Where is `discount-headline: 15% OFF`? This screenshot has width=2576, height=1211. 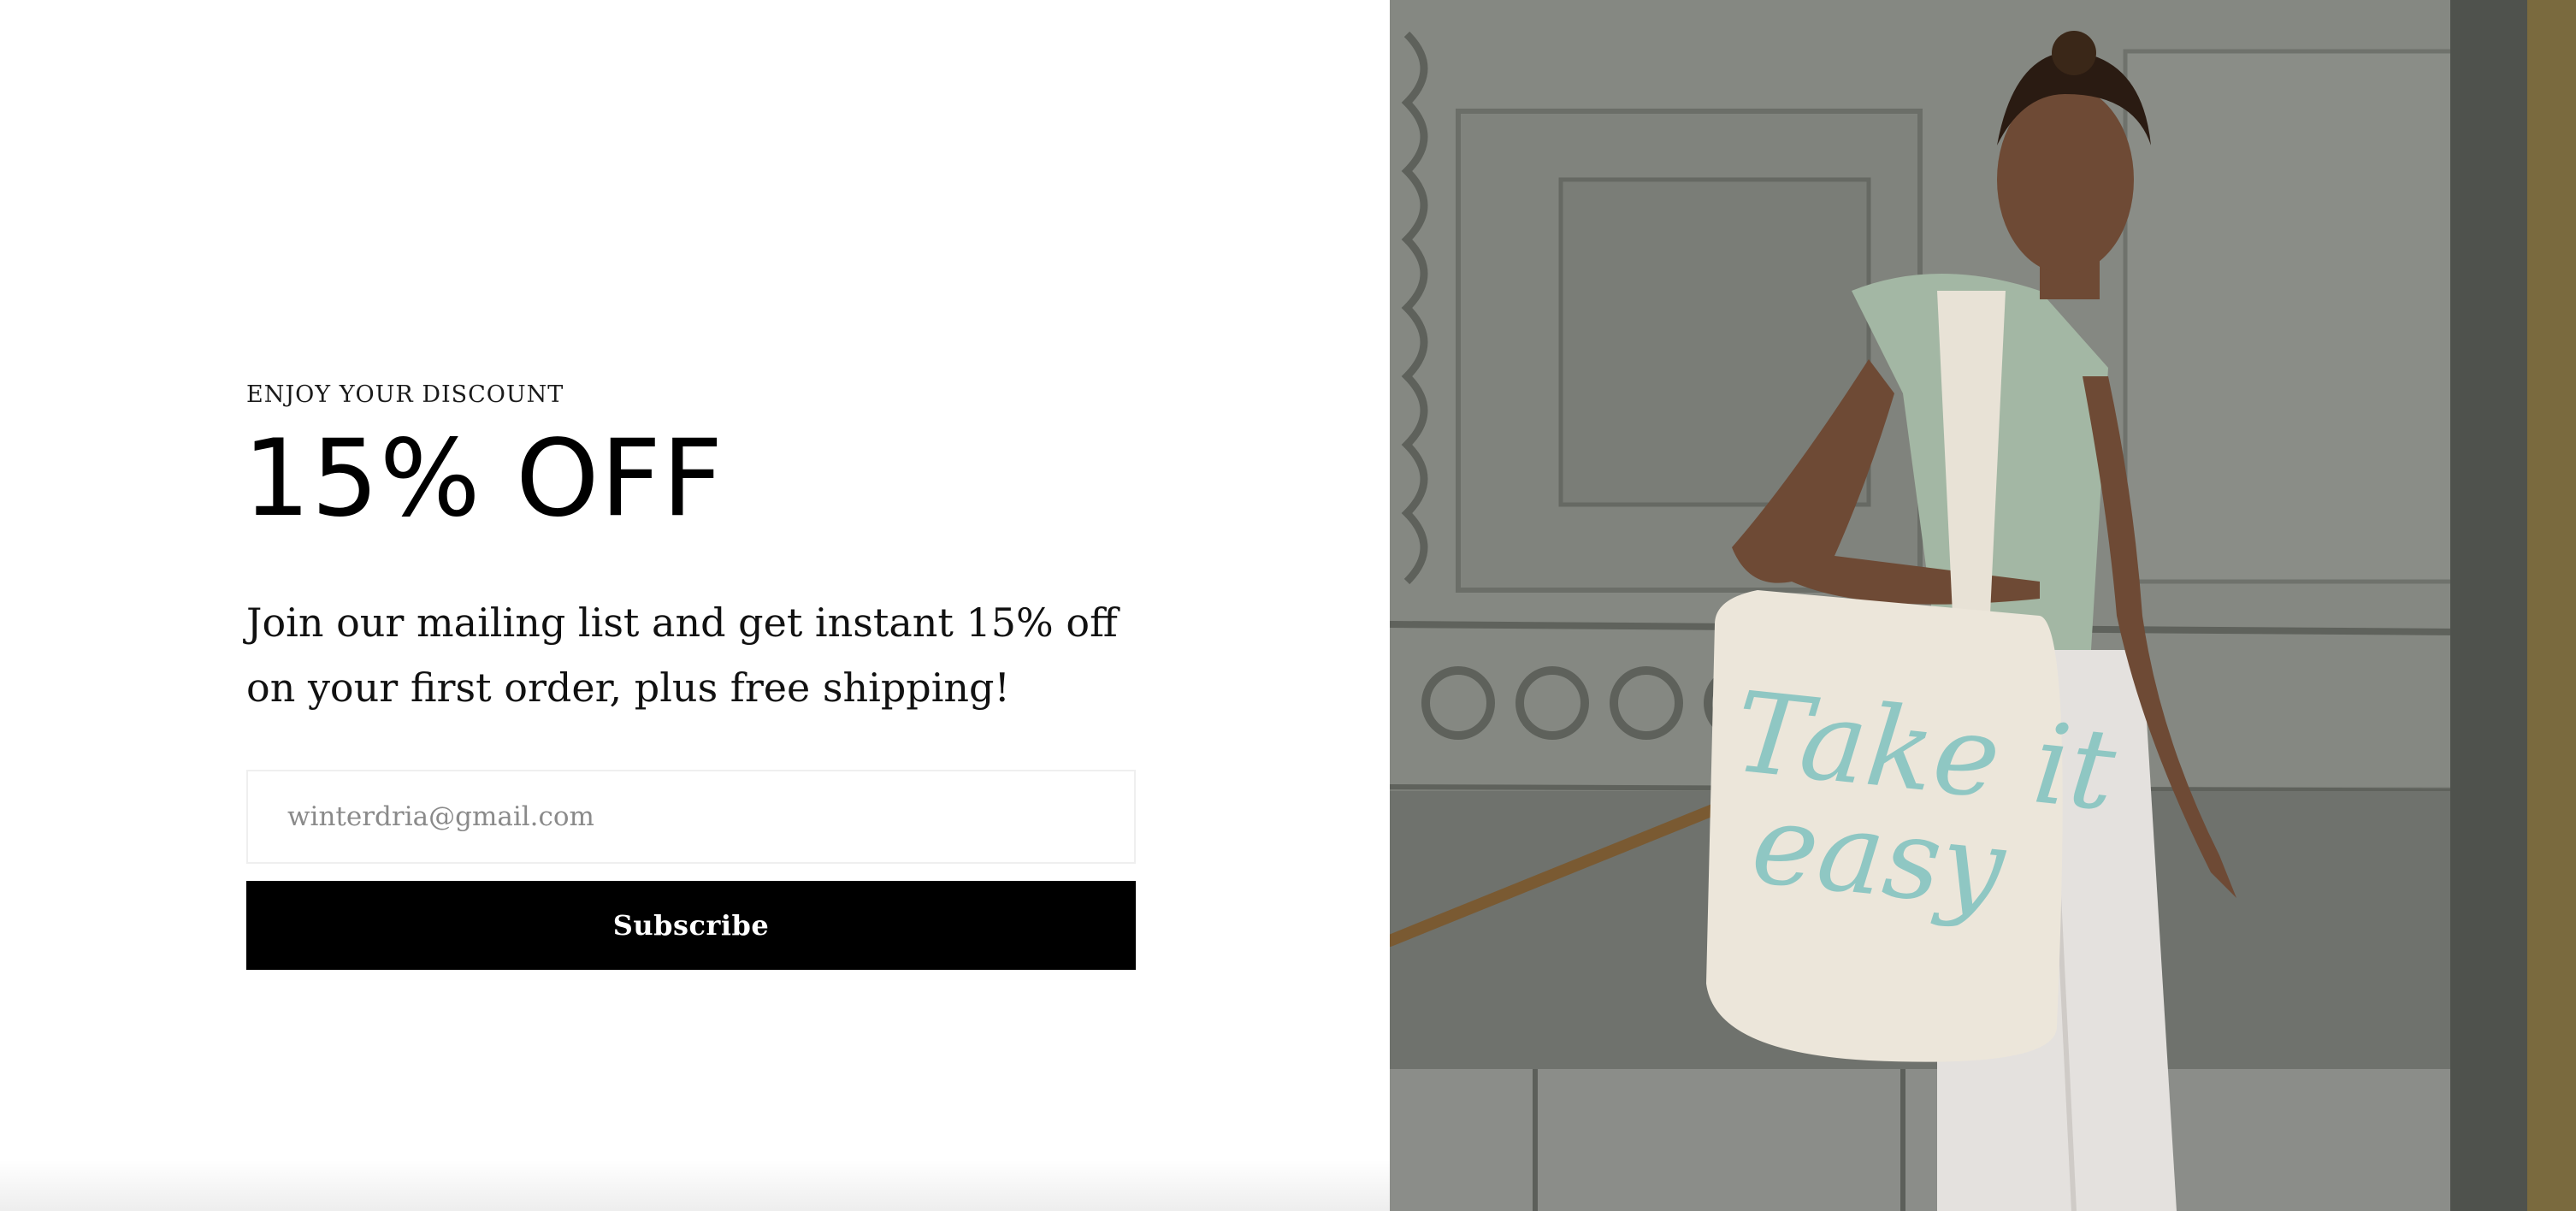 discount-headline: 15% OFF is located at coordinates (483, 479).